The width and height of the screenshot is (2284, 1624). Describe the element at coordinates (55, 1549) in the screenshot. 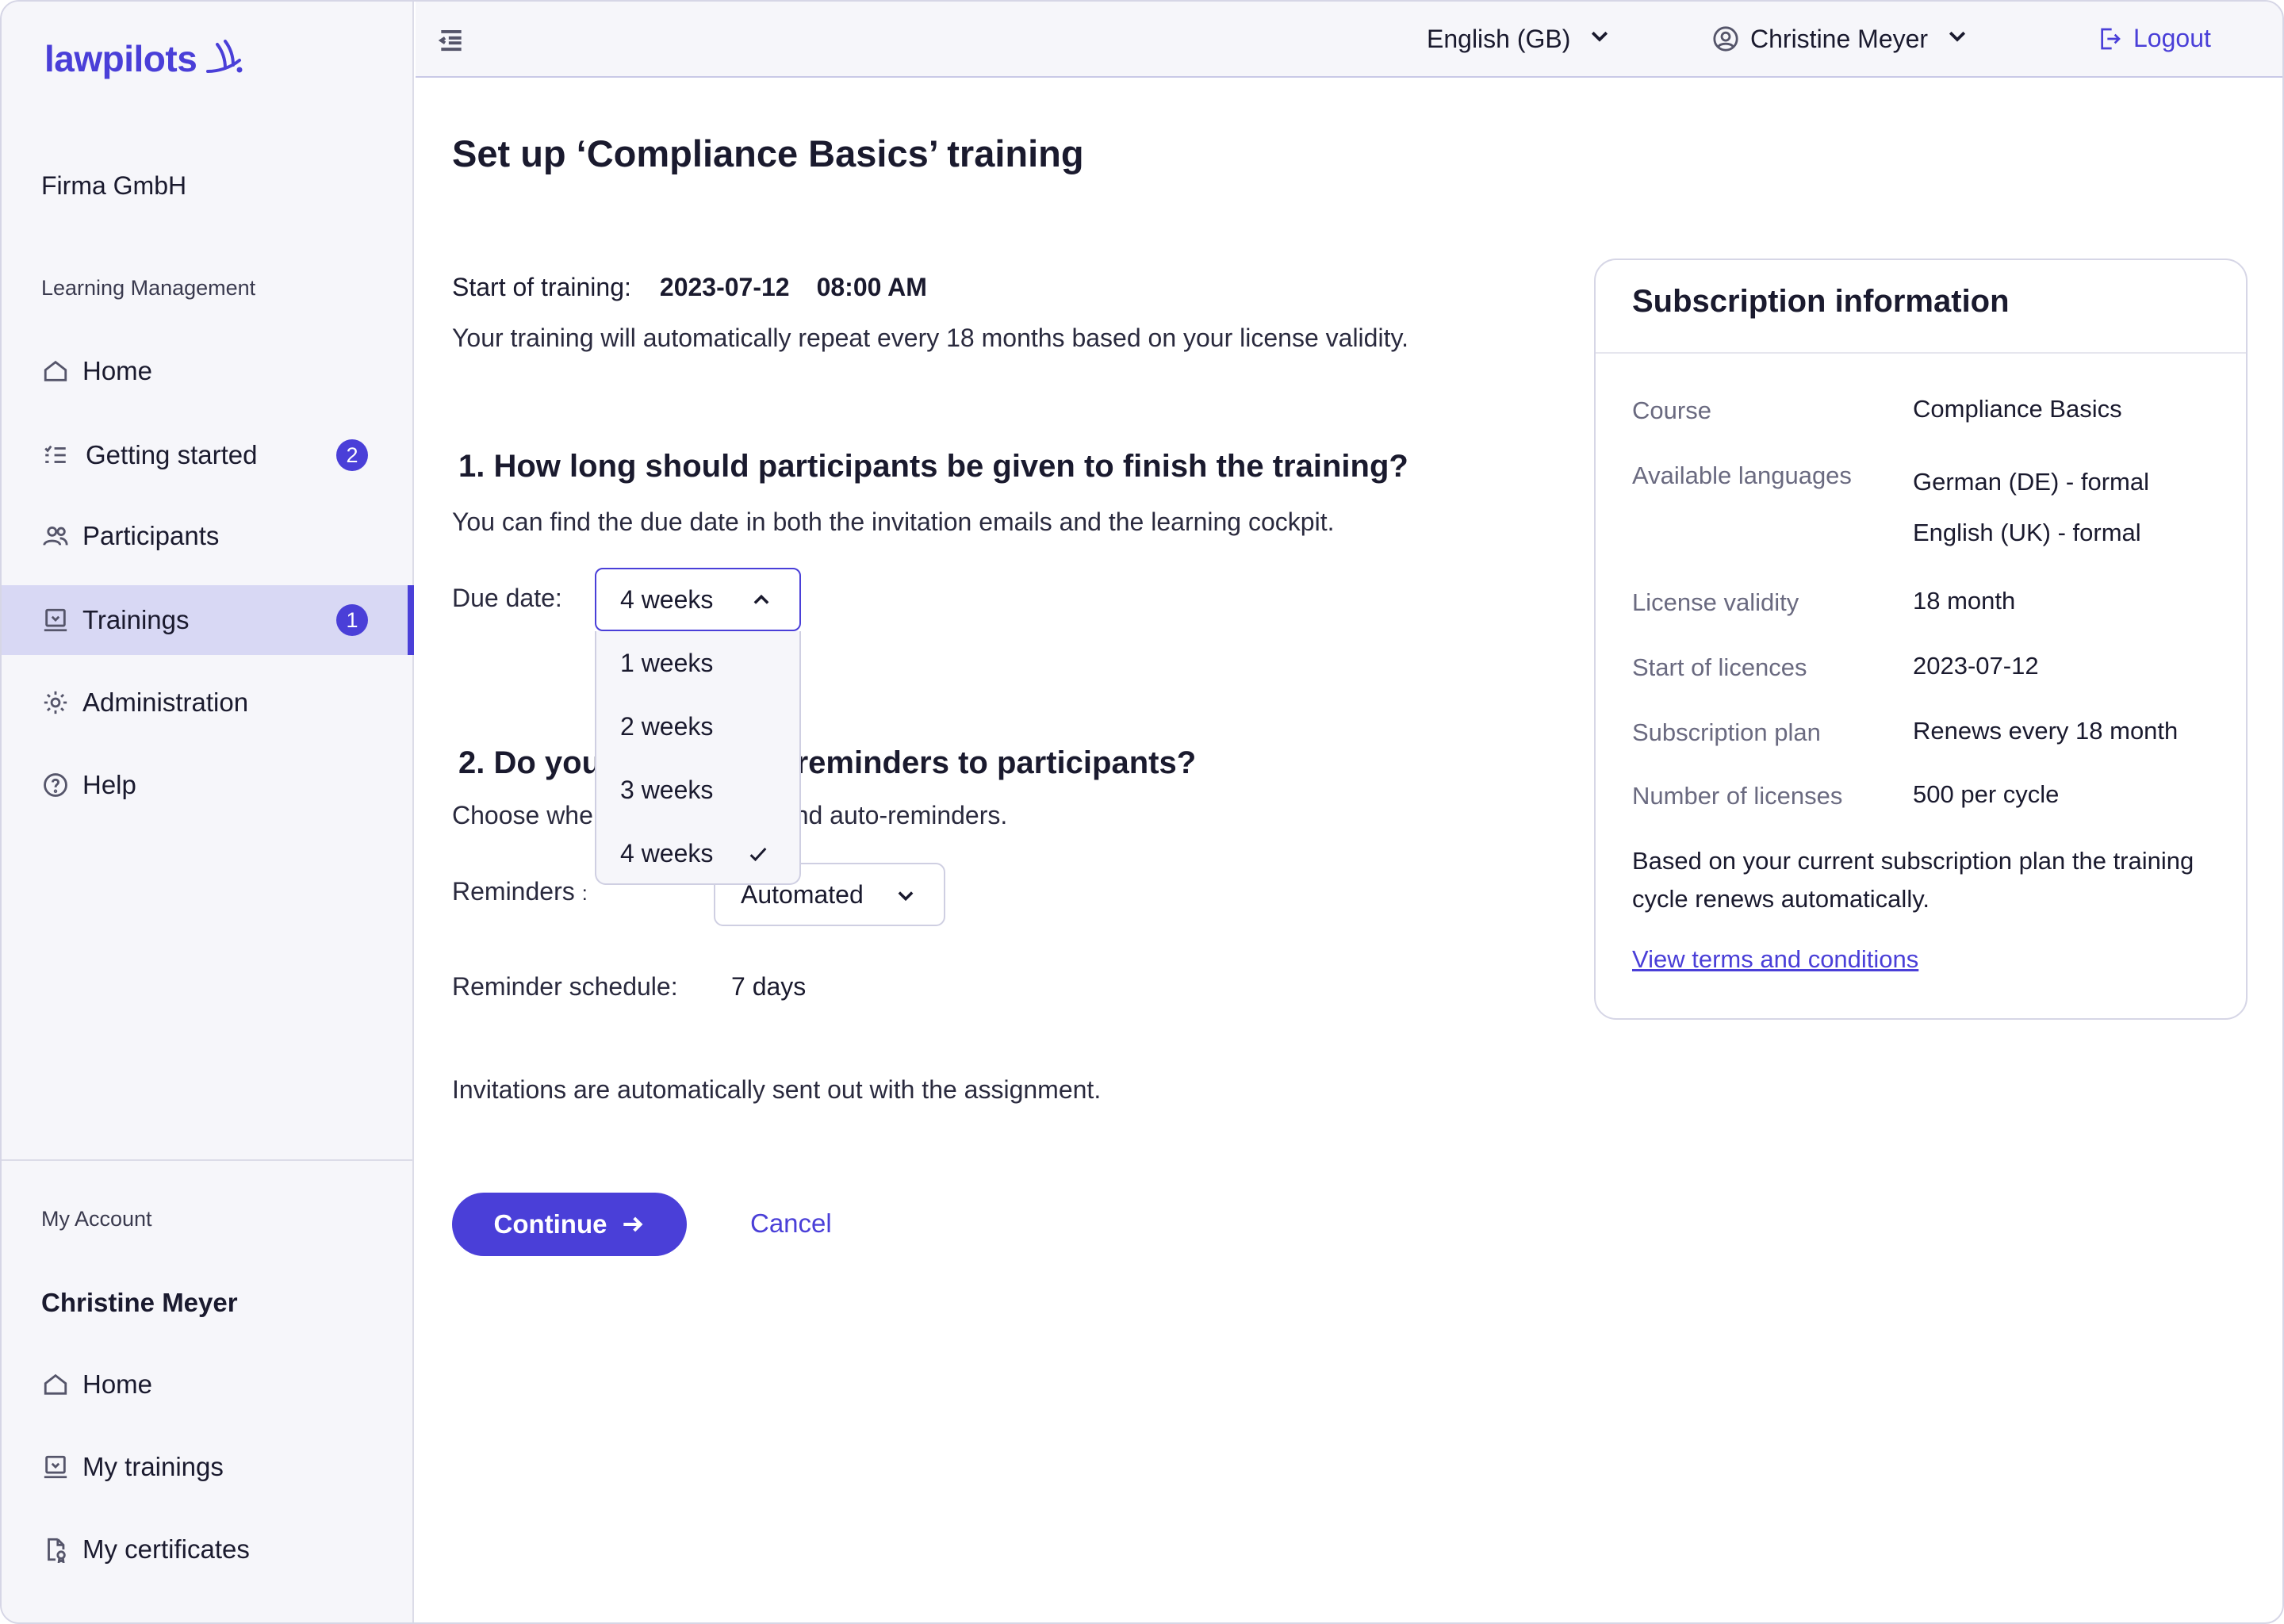

I see `certificate-icon` at that location.